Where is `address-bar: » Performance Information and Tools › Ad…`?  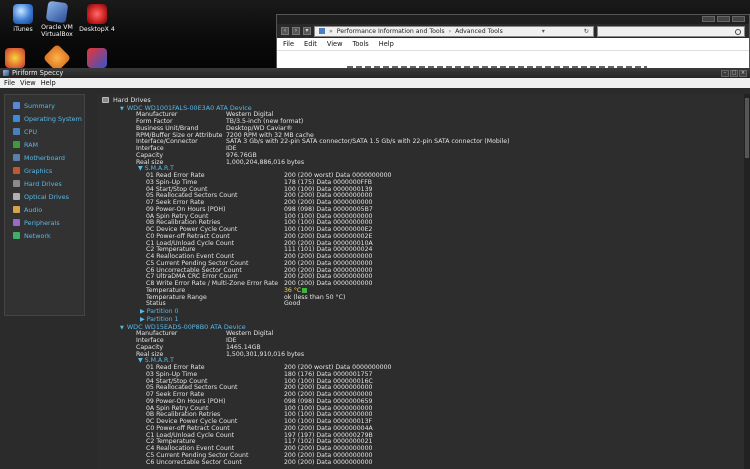
address-bar: » Performance Information and Tools › Ad… is located at coordinates (454, 31).